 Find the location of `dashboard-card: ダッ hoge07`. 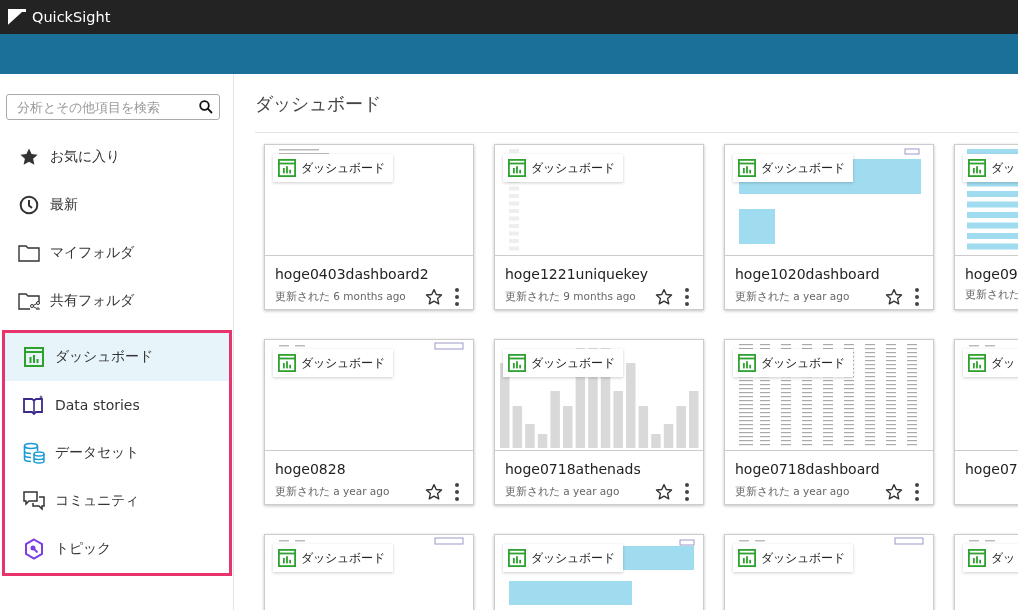

dashboard-card: ダッ hoge07 is located at coordinates (986, 422).